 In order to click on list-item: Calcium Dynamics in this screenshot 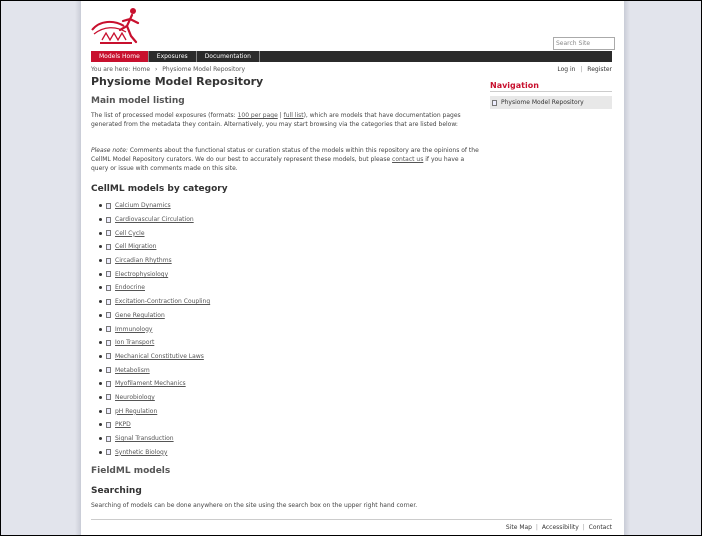, I will do `click(154, 206)`.